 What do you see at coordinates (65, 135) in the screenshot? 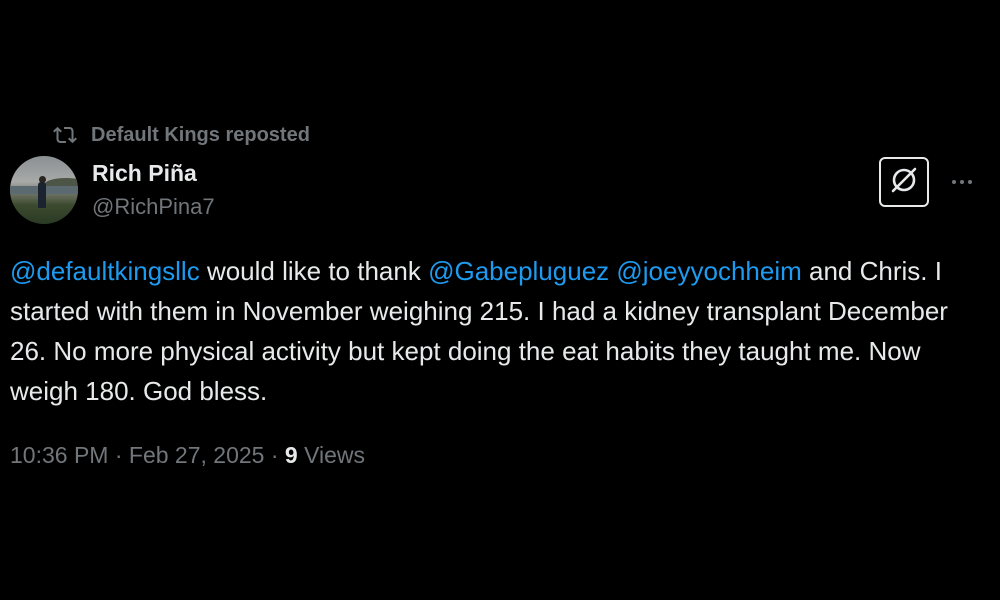
I see `repost-icon` at bounding box center [65, 135].